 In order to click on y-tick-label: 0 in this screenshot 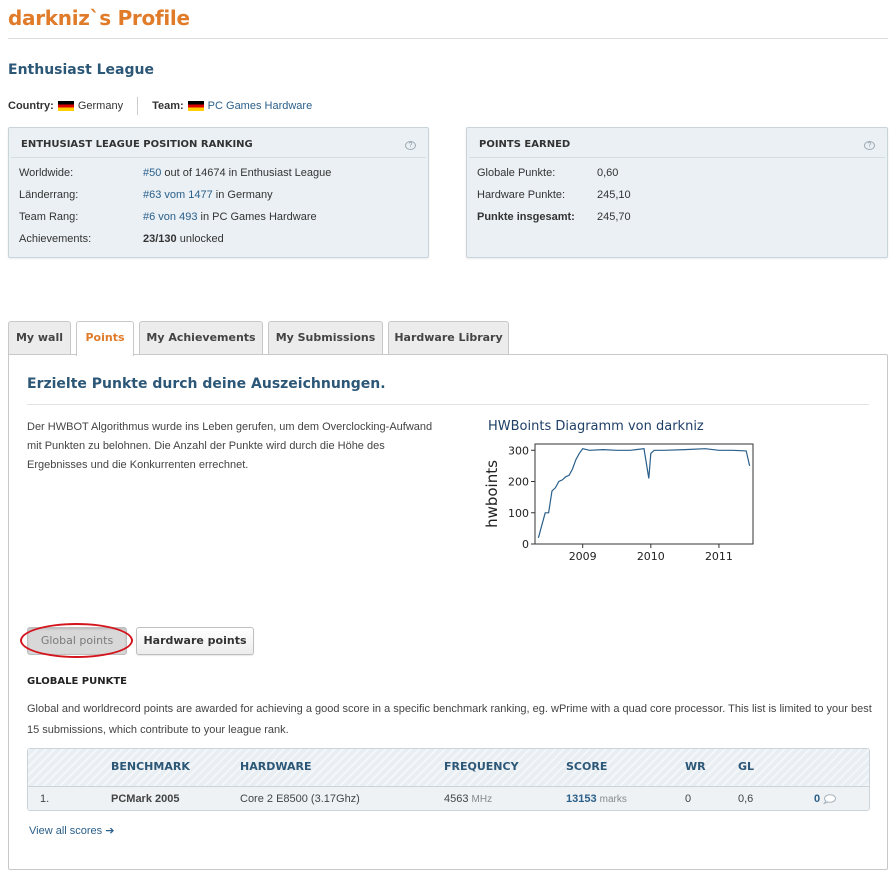, I will do `click(525, 544)`.